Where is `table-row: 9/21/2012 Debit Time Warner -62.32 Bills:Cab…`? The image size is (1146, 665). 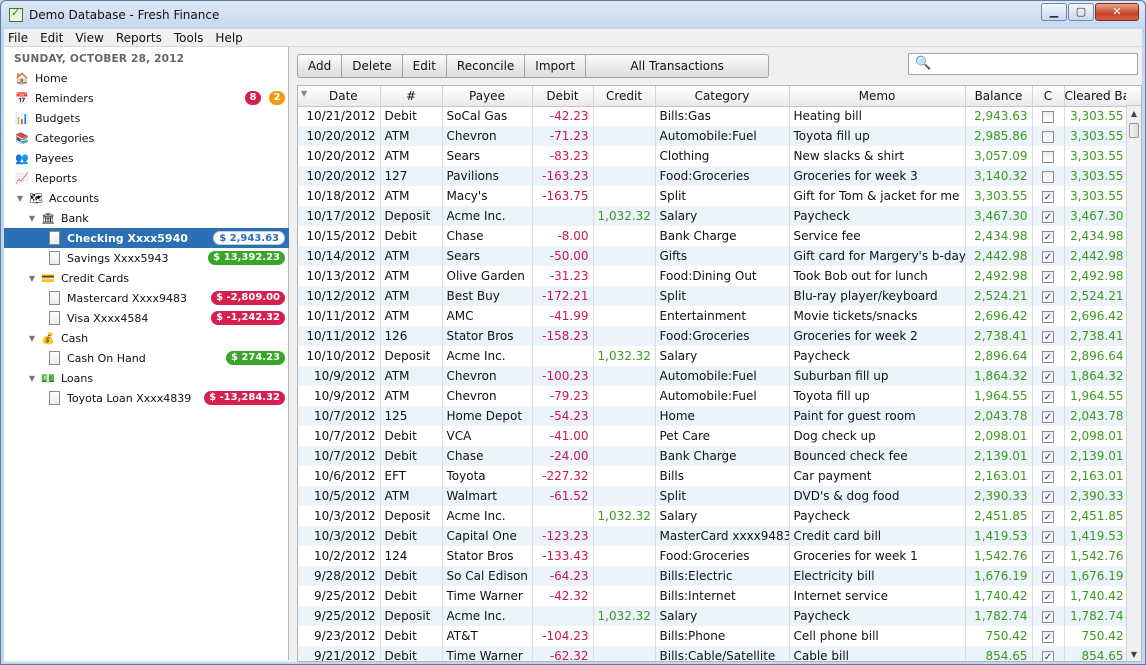
table-row: 9/21/2012 Debit Time Warner -62.32 Bills:Cab… is located at coordinates (713, 653).